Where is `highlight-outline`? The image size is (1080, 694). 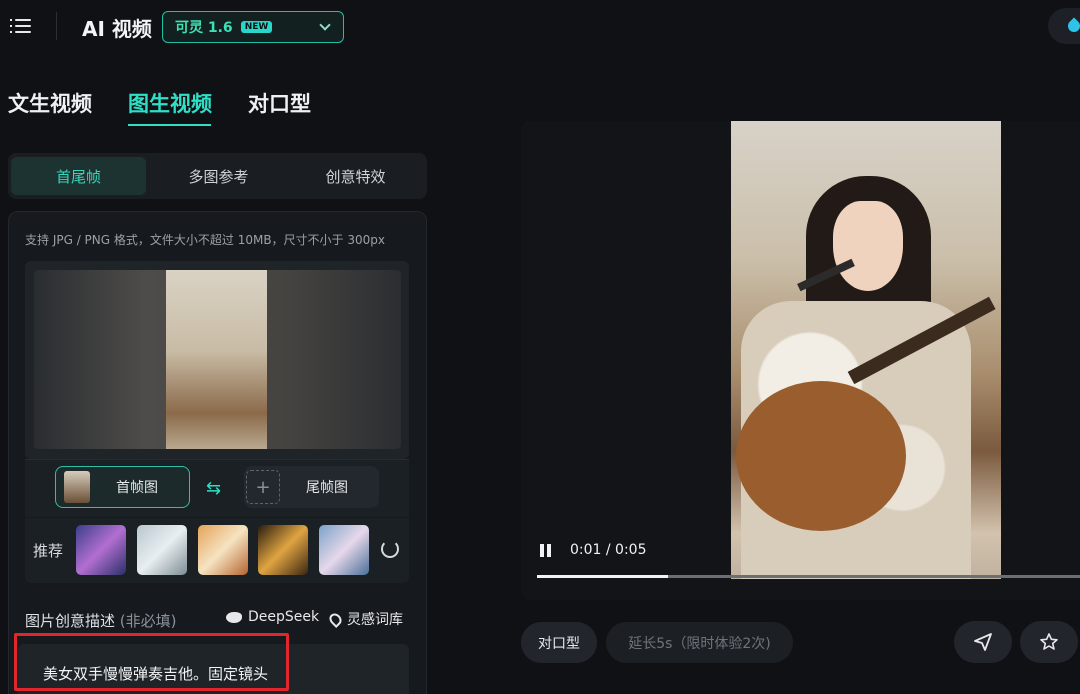 highlight-outline is located at coordinates (151, 662).